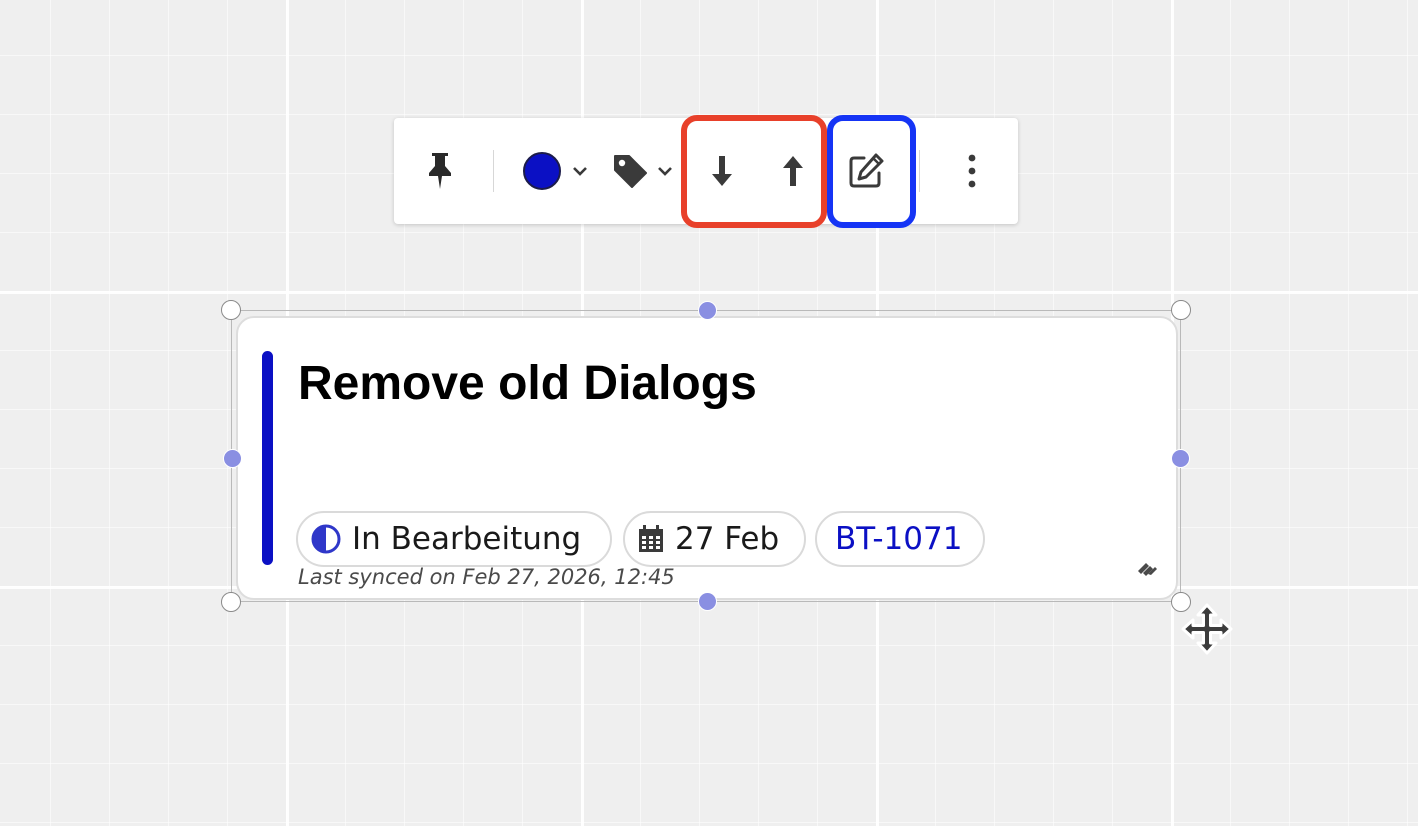 This screenshot has width=1418, height=826. I want to click on status-text: In Bearbeitung, so click(467, 539).